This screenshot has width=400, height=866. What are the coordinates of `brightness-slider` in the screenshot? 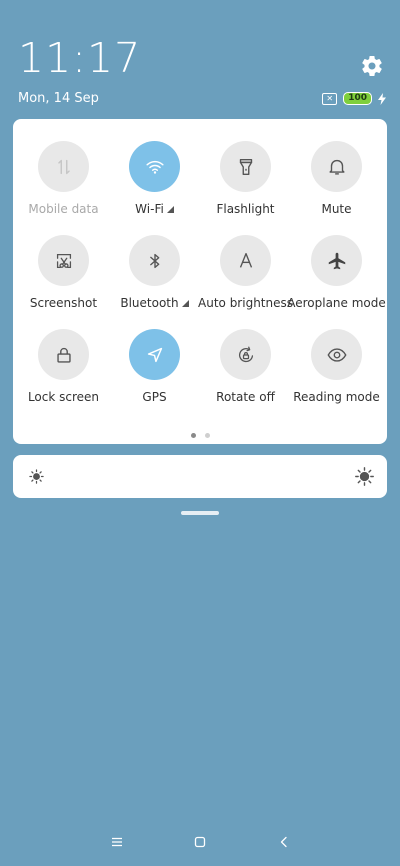 It's located at (200, 476).